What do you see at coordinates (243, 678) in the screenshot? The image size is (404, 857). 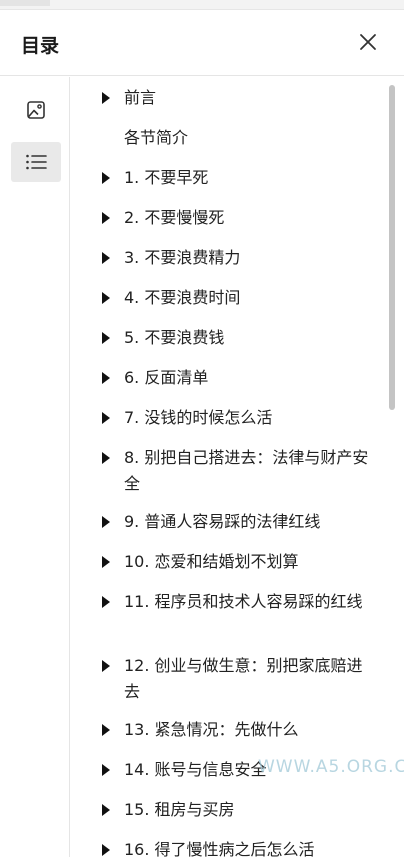 I see `toc-item-label: 12. 创业与做生意：别把家底赔进去` at bounding box center [243, 678].